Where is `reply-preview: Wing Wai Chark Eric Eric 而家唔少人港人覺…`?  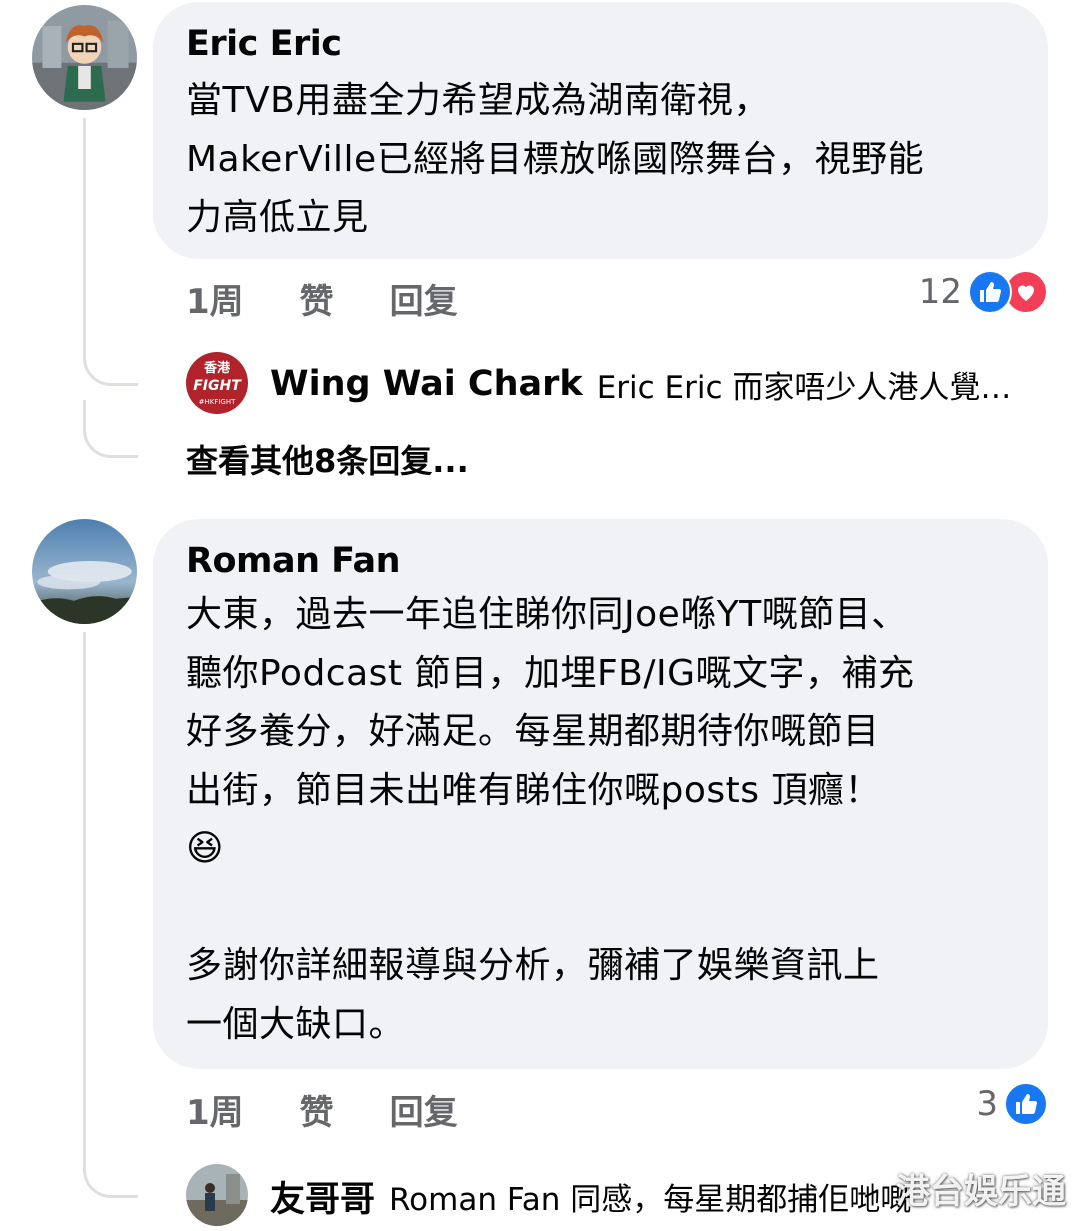 reply-preview: Wing Wai Chark Eric Eric 而家唔少人港人覺… is located at coordinates (603, 384).